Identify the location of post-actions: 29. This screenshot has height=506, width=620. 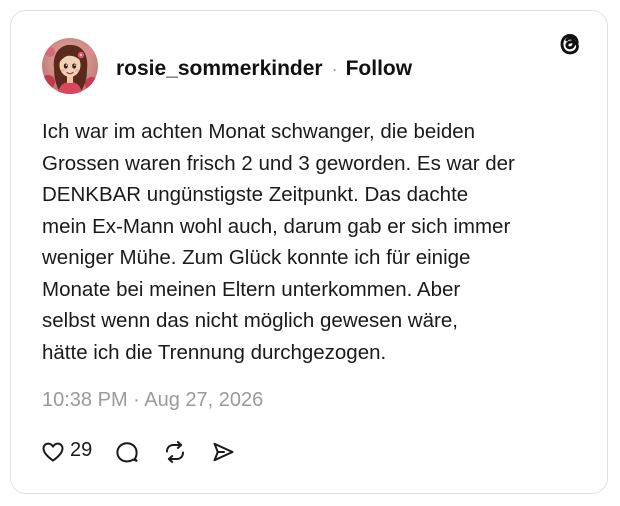
(138, 452).